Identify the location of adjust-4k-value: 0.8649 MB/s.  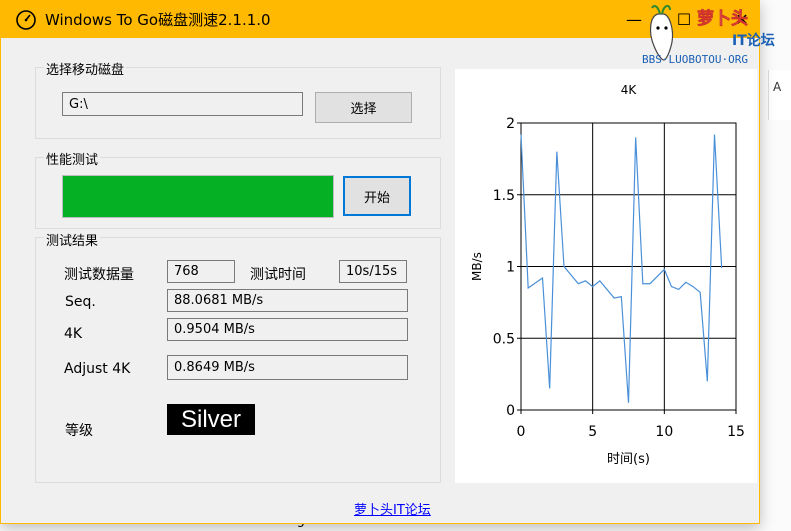
(287, 367).